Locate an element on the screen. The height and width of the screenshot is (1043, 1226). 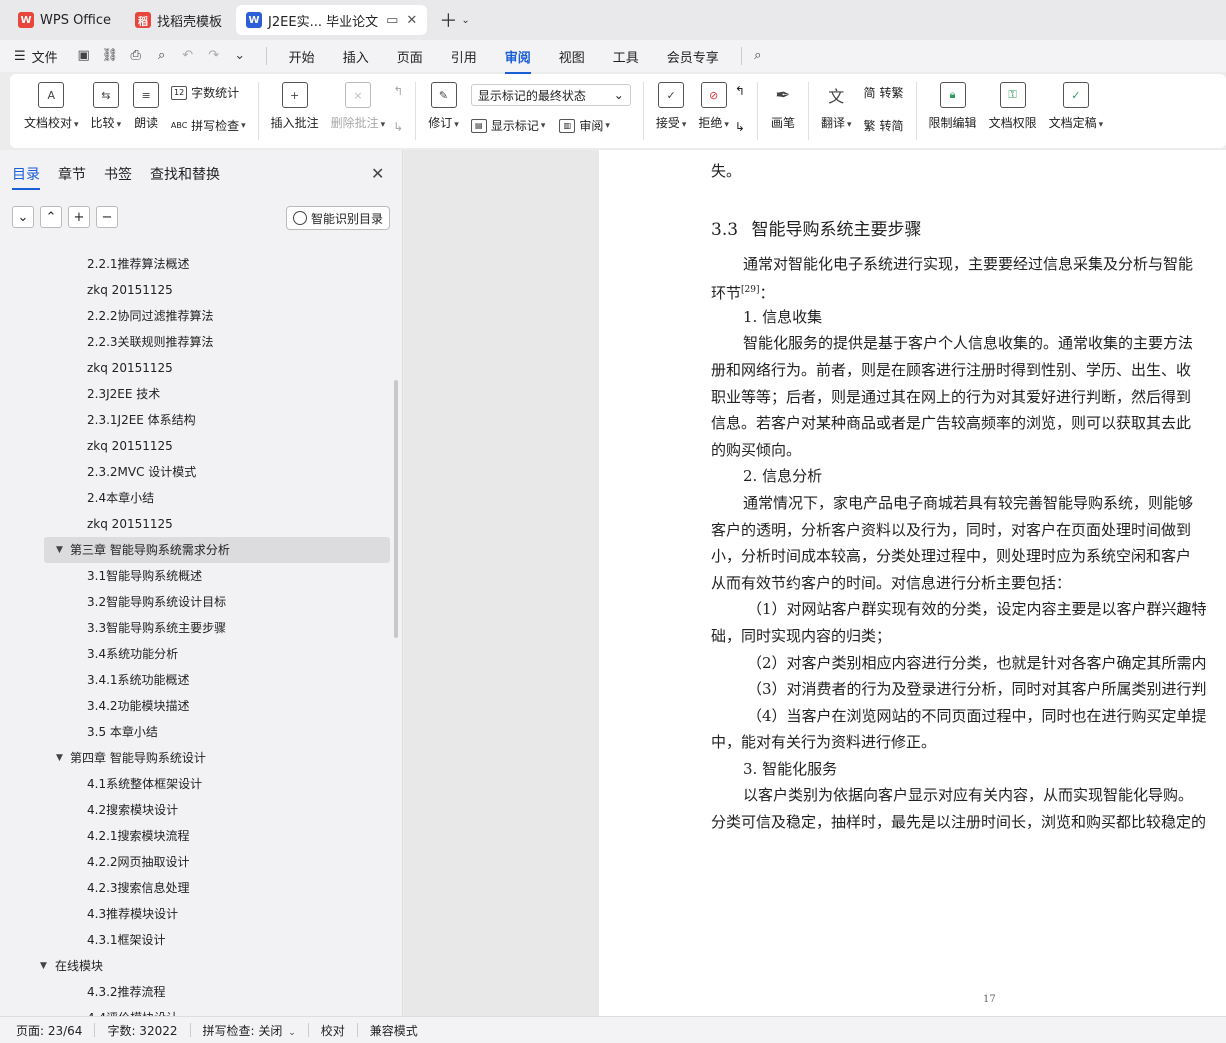
tab-document: W J2EE实... 毕业论文 ▭ ✕ is located at coordinates (332, 20).